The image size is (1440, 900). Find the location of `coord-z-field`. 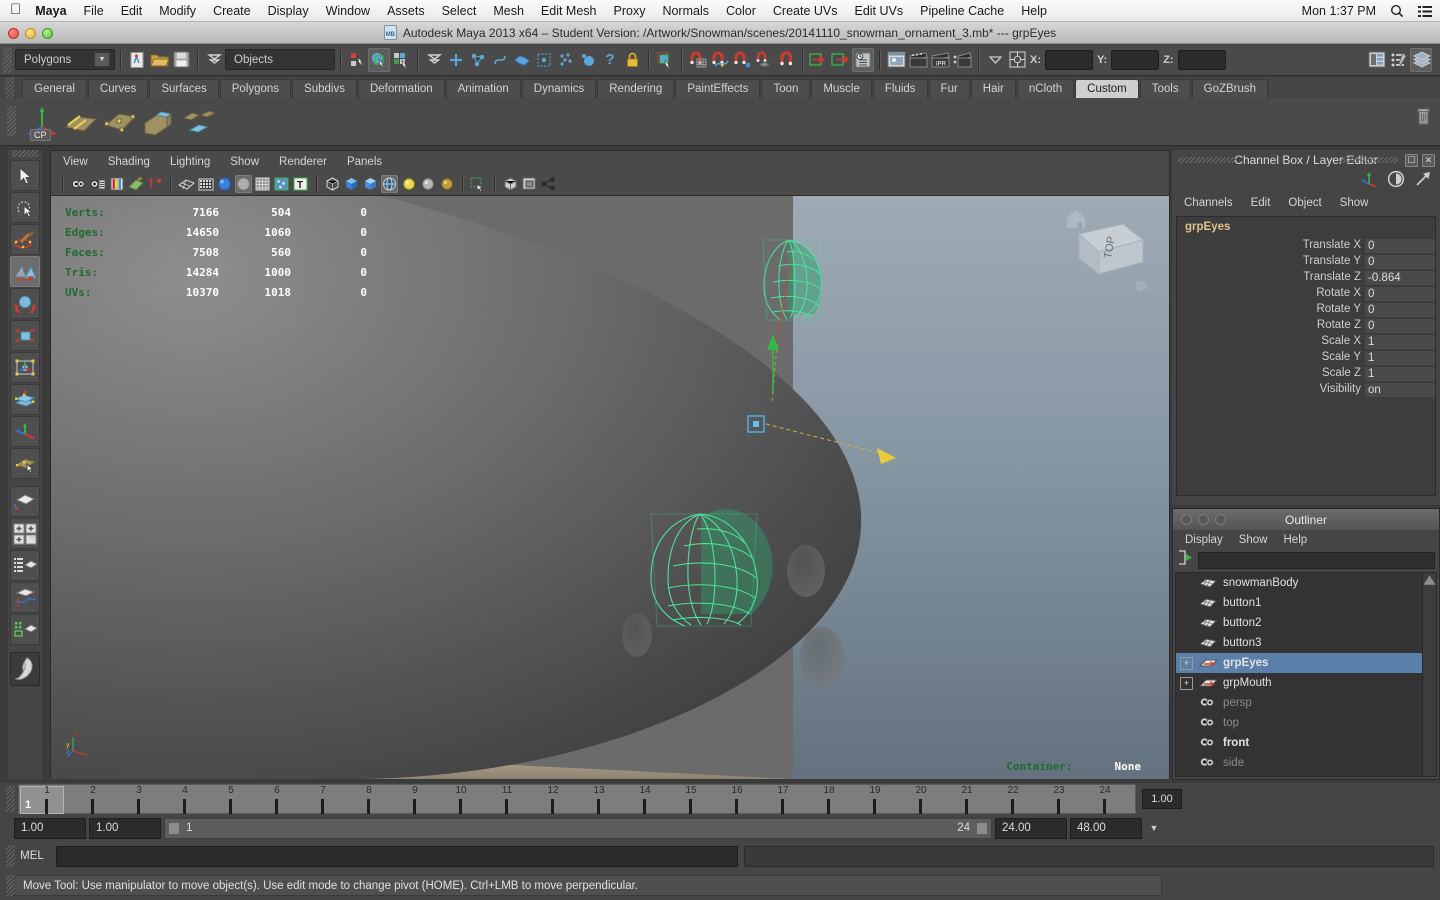

coord-z-field is located at coordinates (1201, 59).